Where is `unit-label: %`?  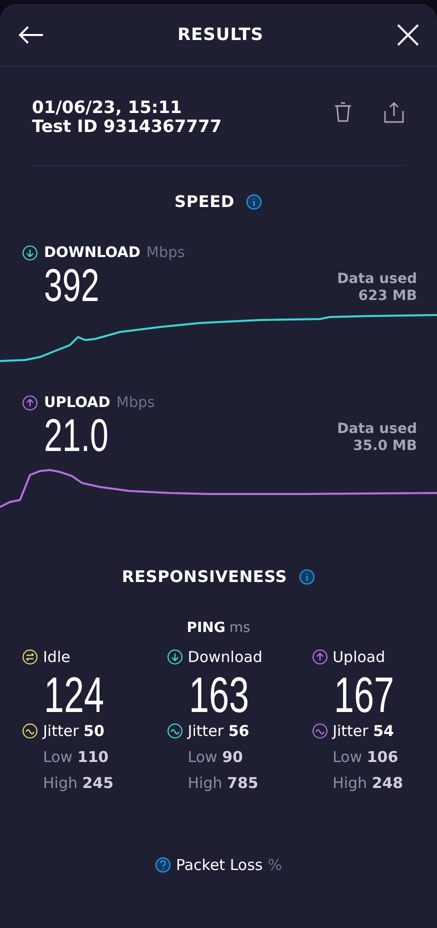
unit-label: % is located at coordinates (275, 865).